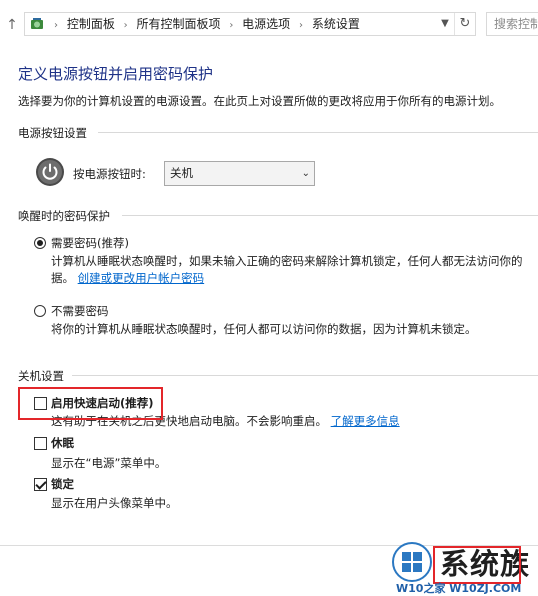 Image resolution: width=538 pixels, height=596 pixels. I want to click on learn-more-link: 了解更多信息, so click(365, 421).